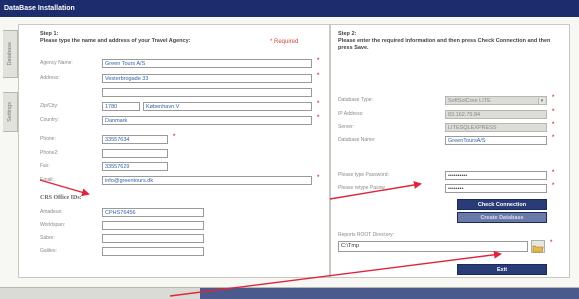 The image size is (579, 299). I want to click on annotation-arrow-password, so click(375, 190).